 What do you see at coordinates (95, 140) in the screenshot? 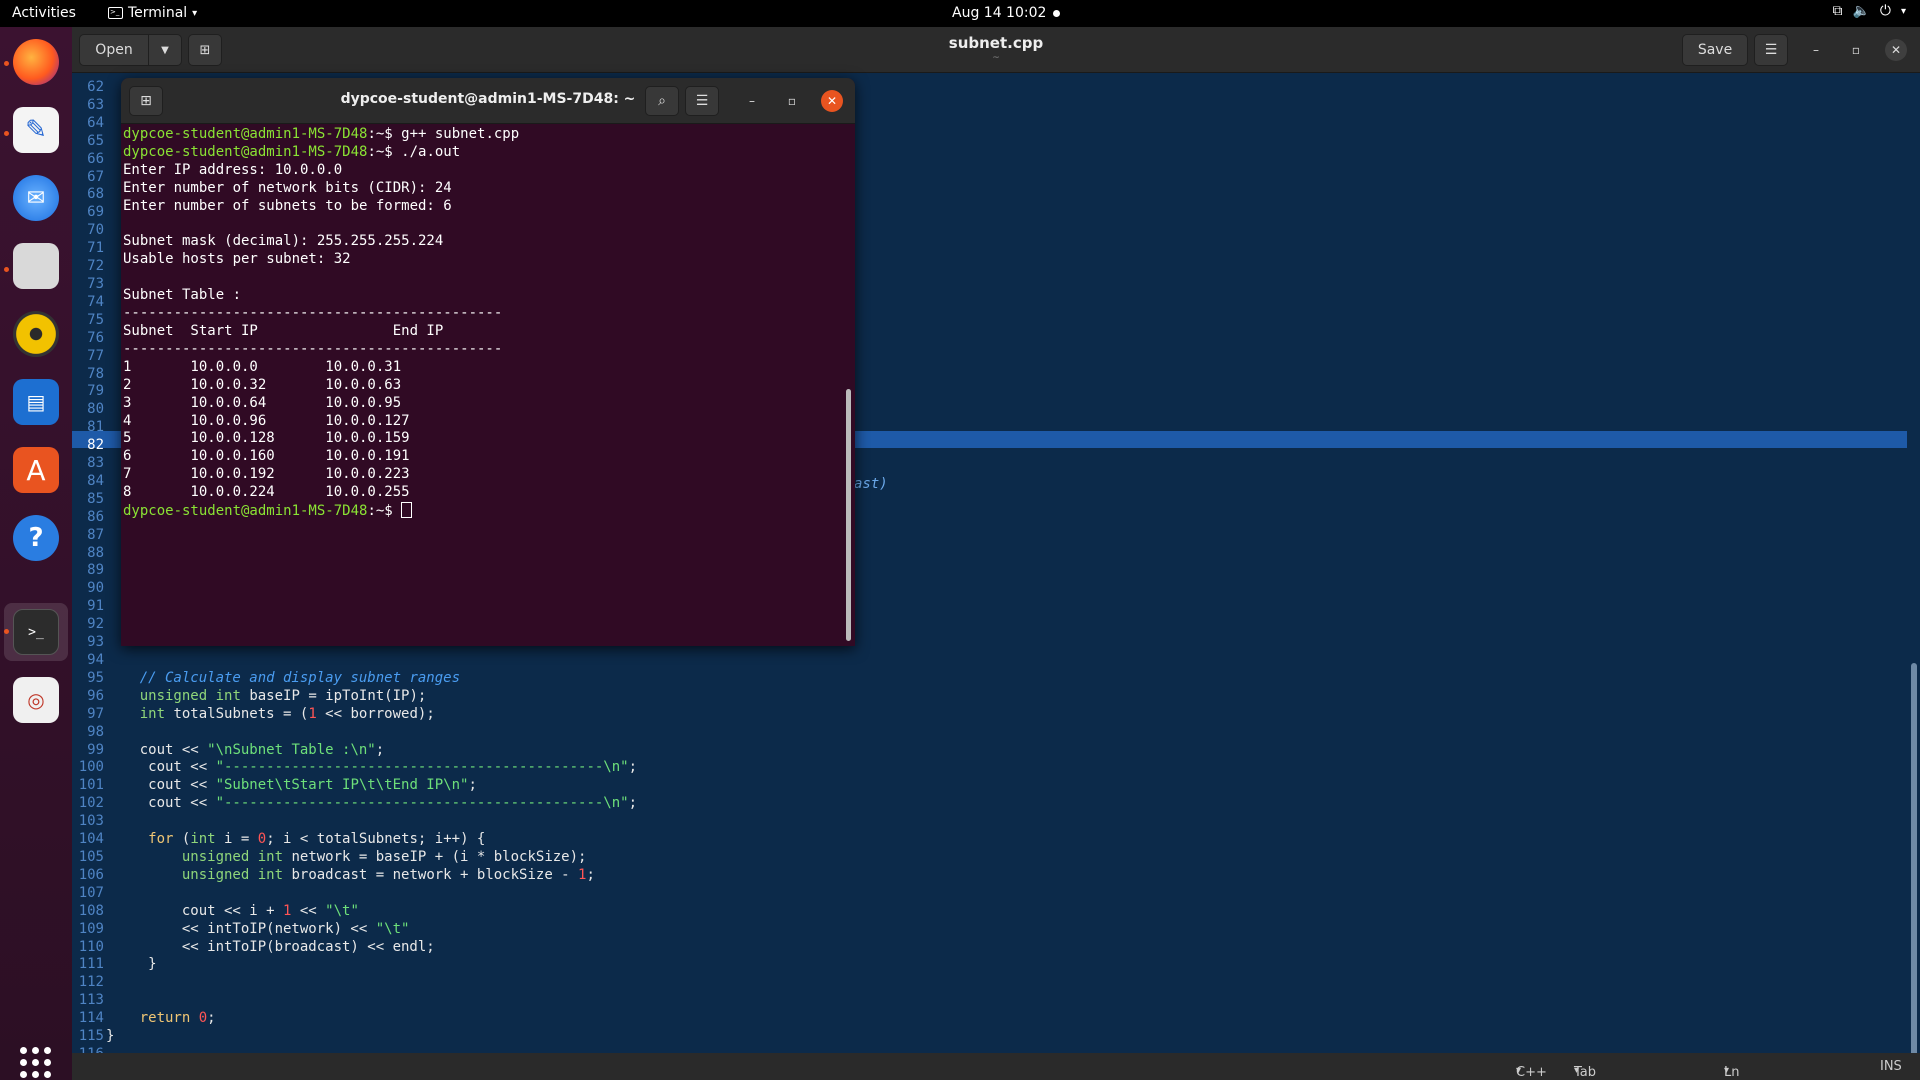
I see `line-number: 65` at bounding box center [95, 140].